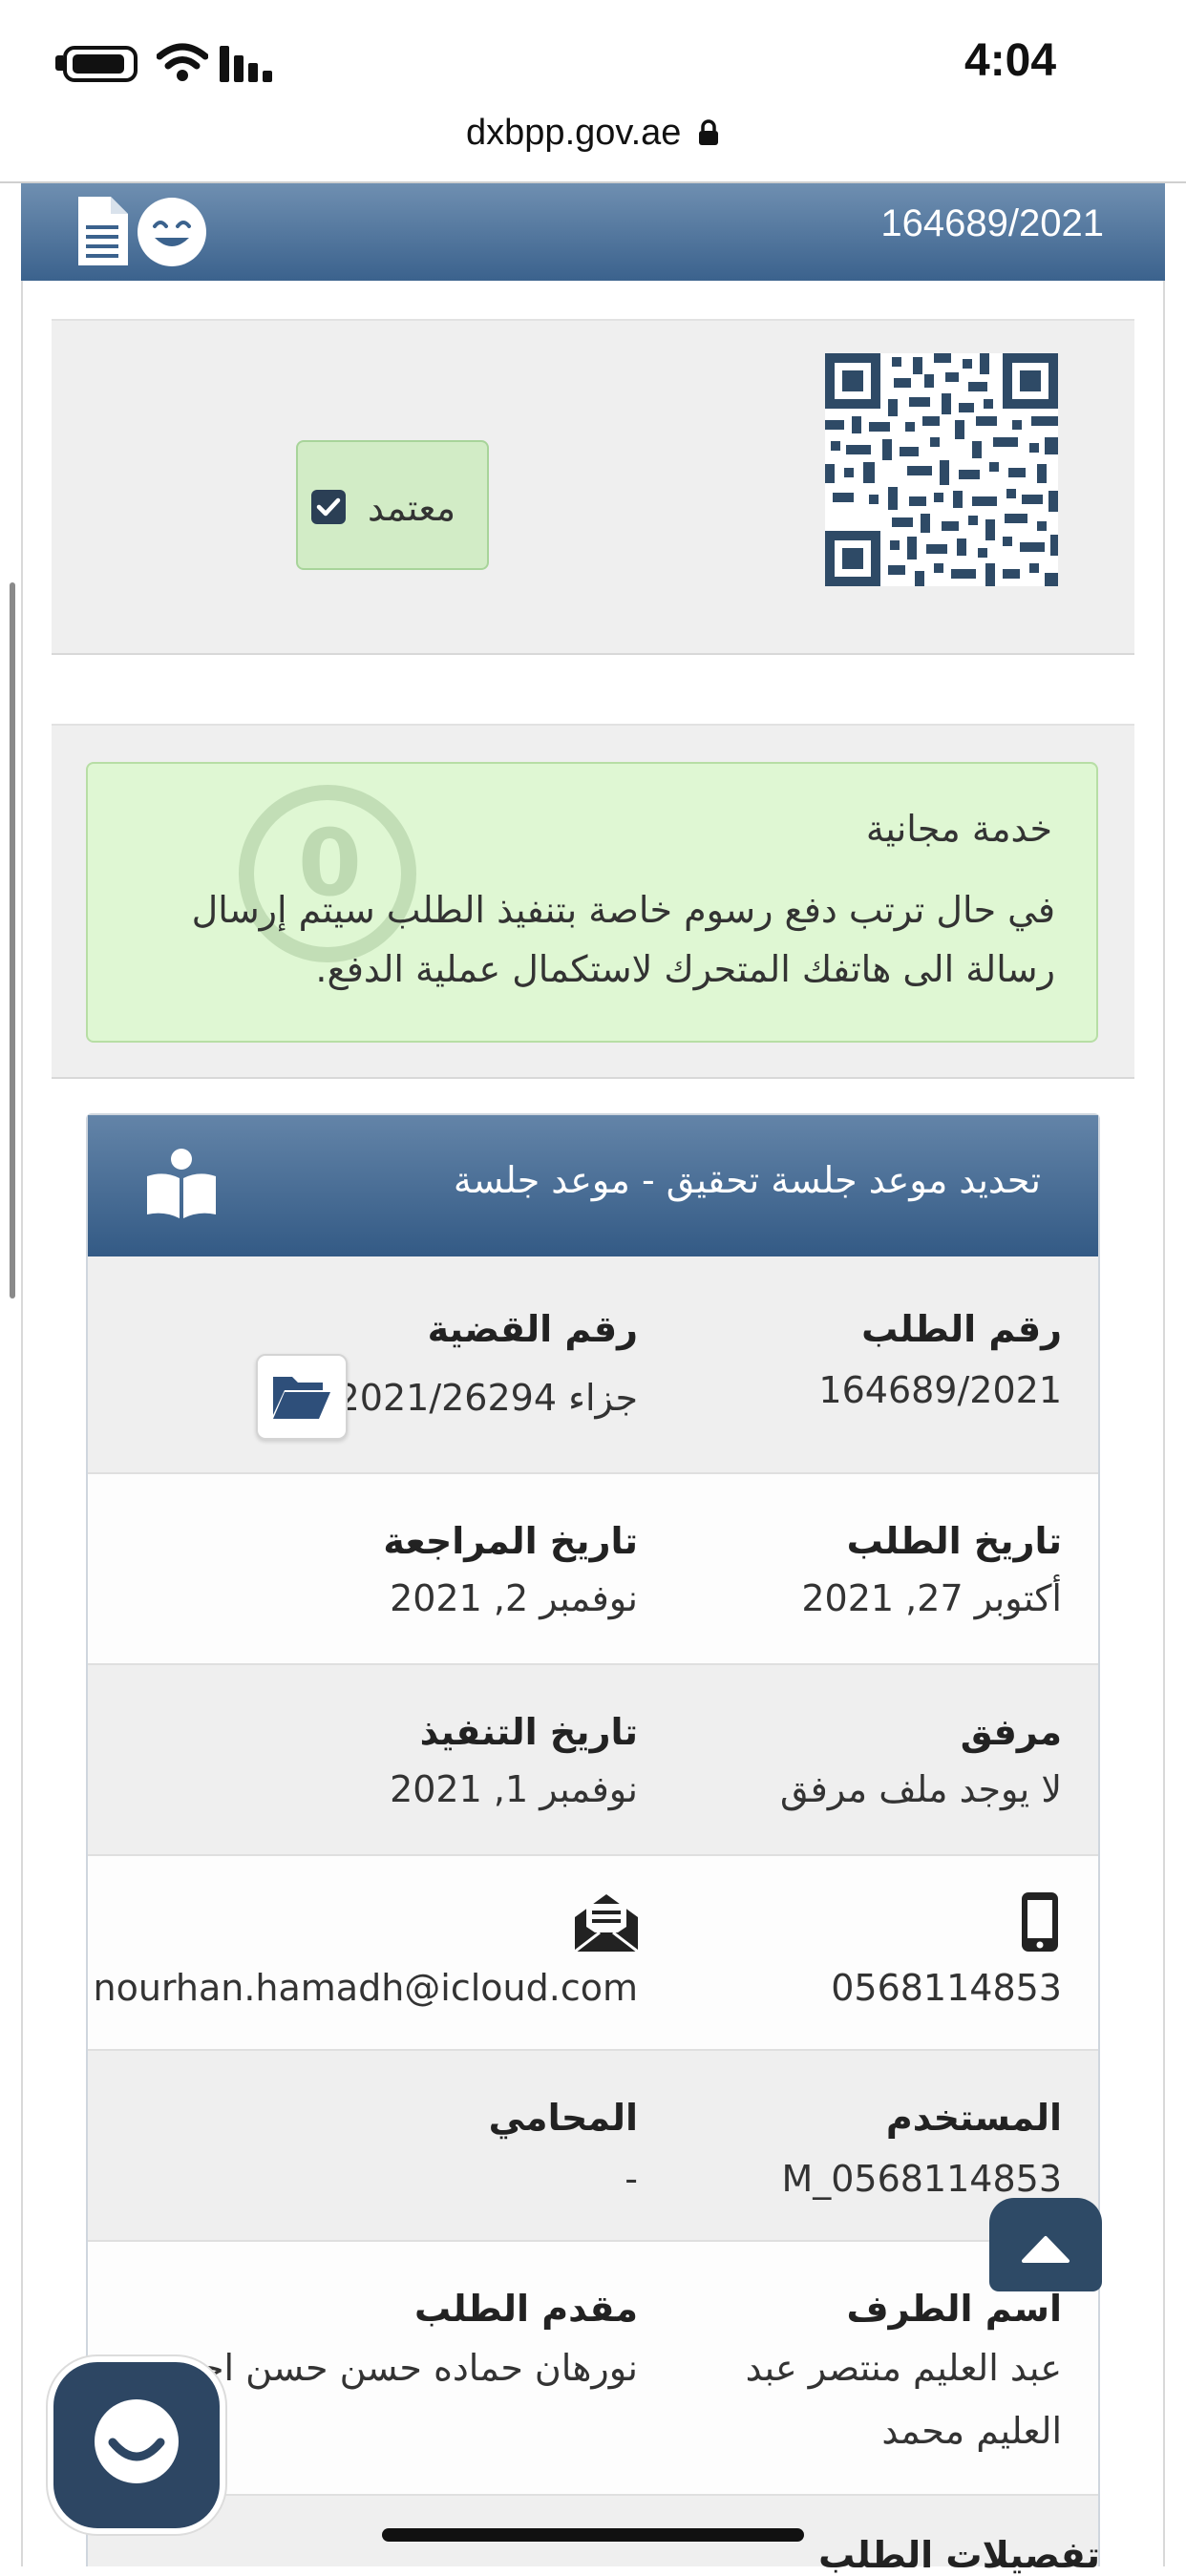 The image size is (1186, 2576). What do you see at coordinates (593, 1365) in the screenshot?
I see `details-row-request-case` at bounding box center [593, 1365].